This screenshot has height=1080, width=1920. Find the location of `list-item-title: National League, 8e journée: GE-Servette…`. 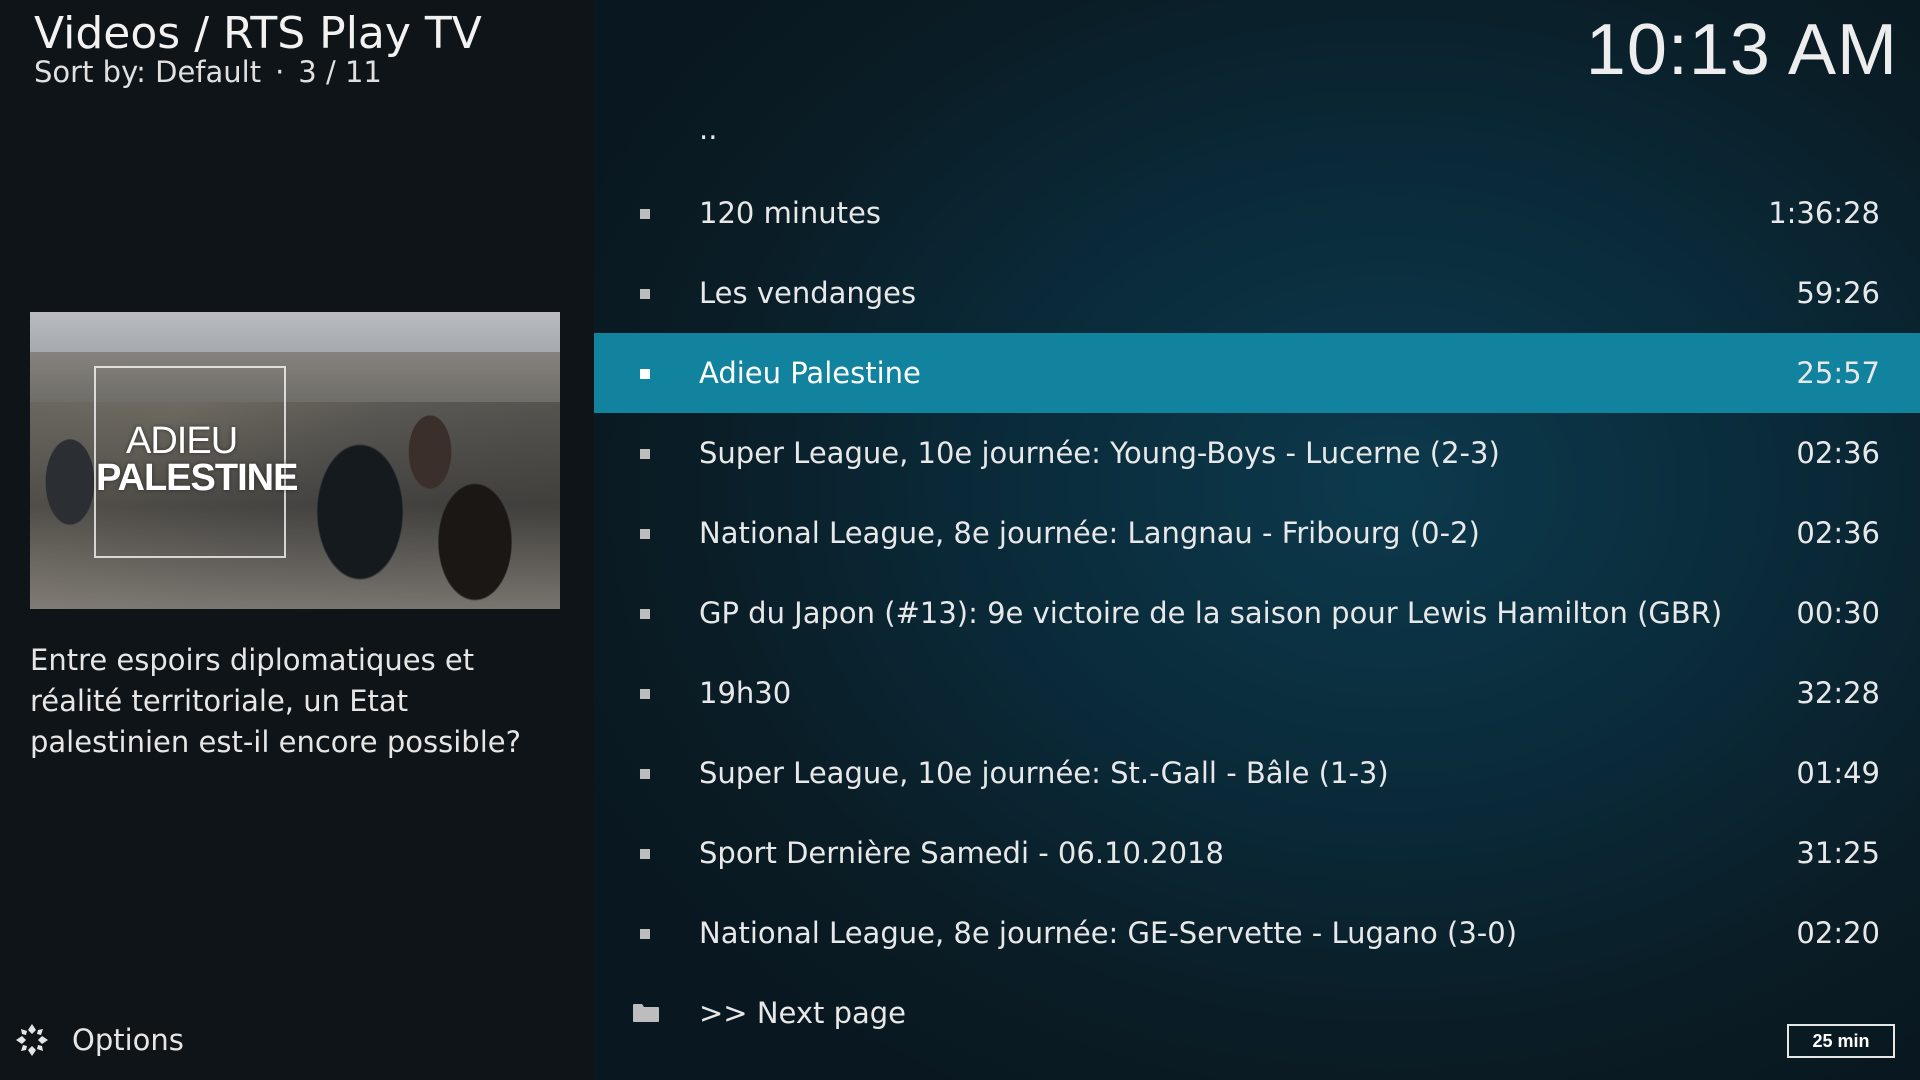

list-item-title: National League, 8e journée: GE-Servette… is located at coordinates (1108, 933).